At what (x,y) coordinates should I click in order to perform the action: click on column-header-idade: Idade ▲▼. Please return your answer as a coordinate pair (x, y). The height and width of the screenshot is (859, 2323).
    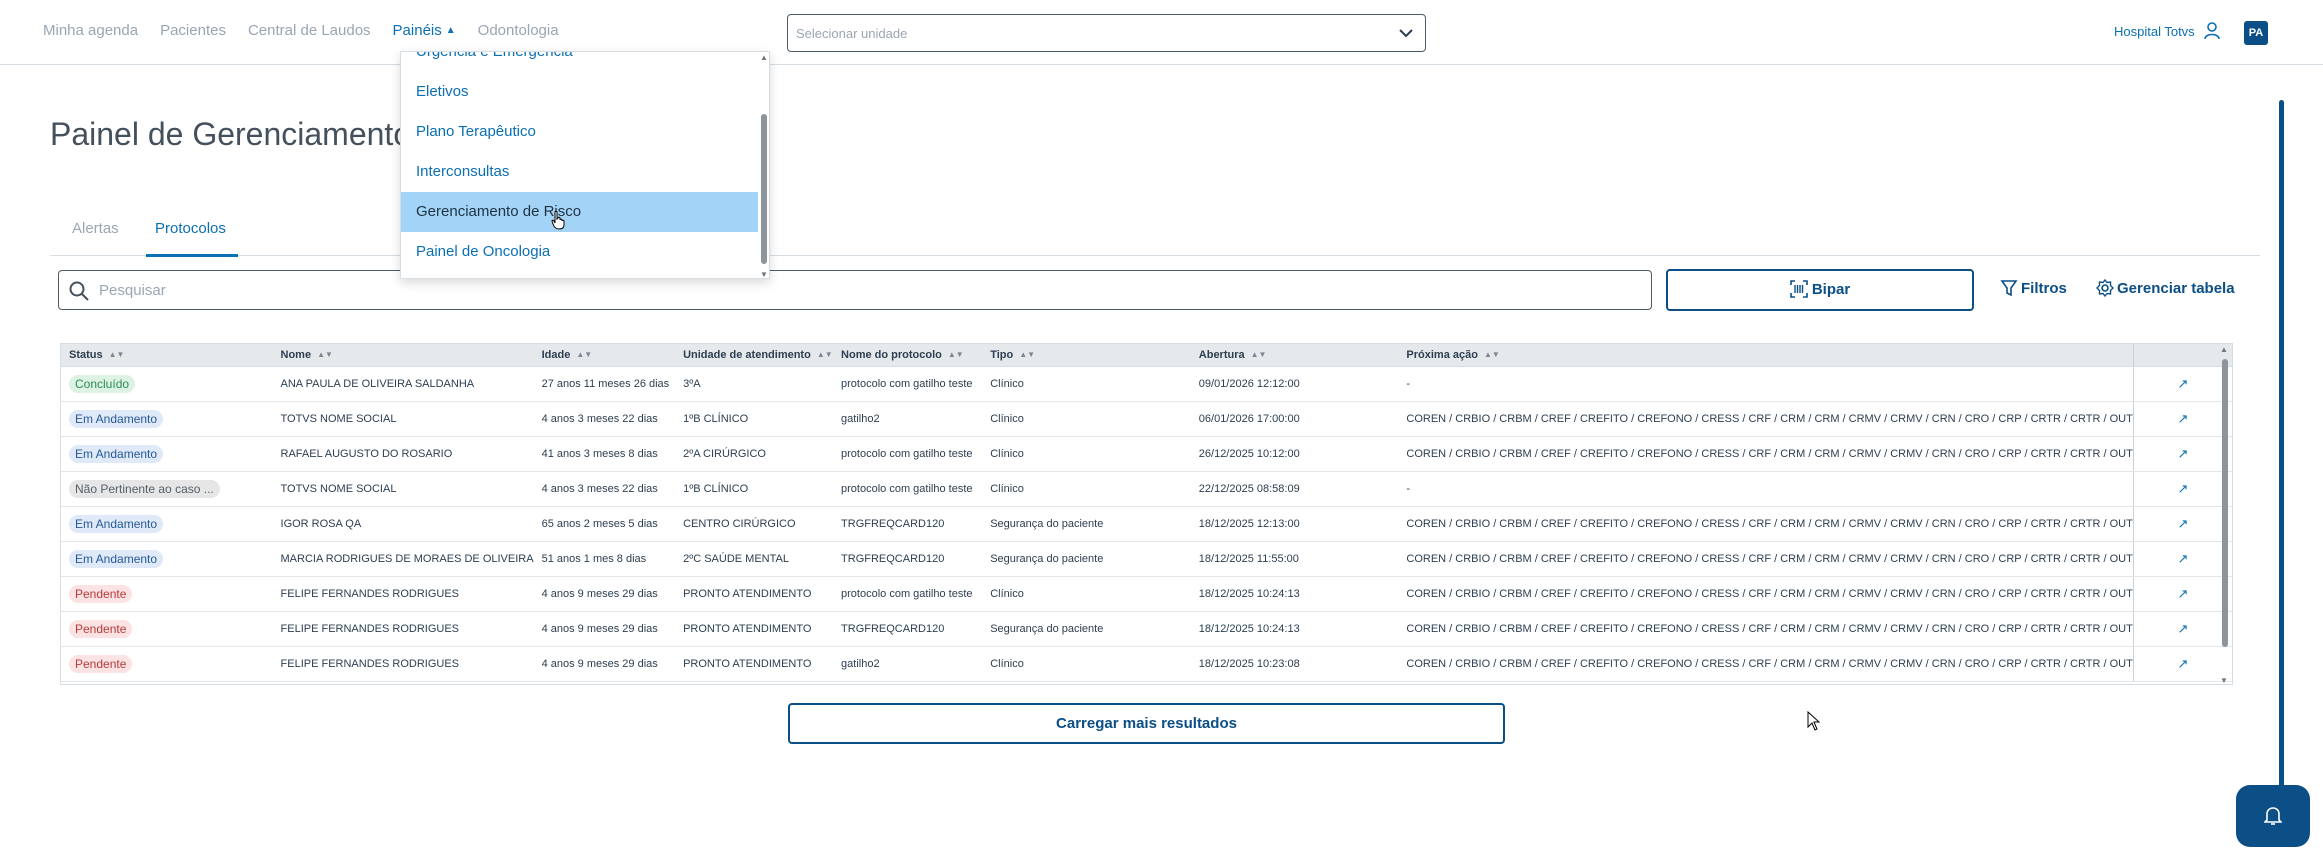
    Looking at the image, I should click on (604, 355).